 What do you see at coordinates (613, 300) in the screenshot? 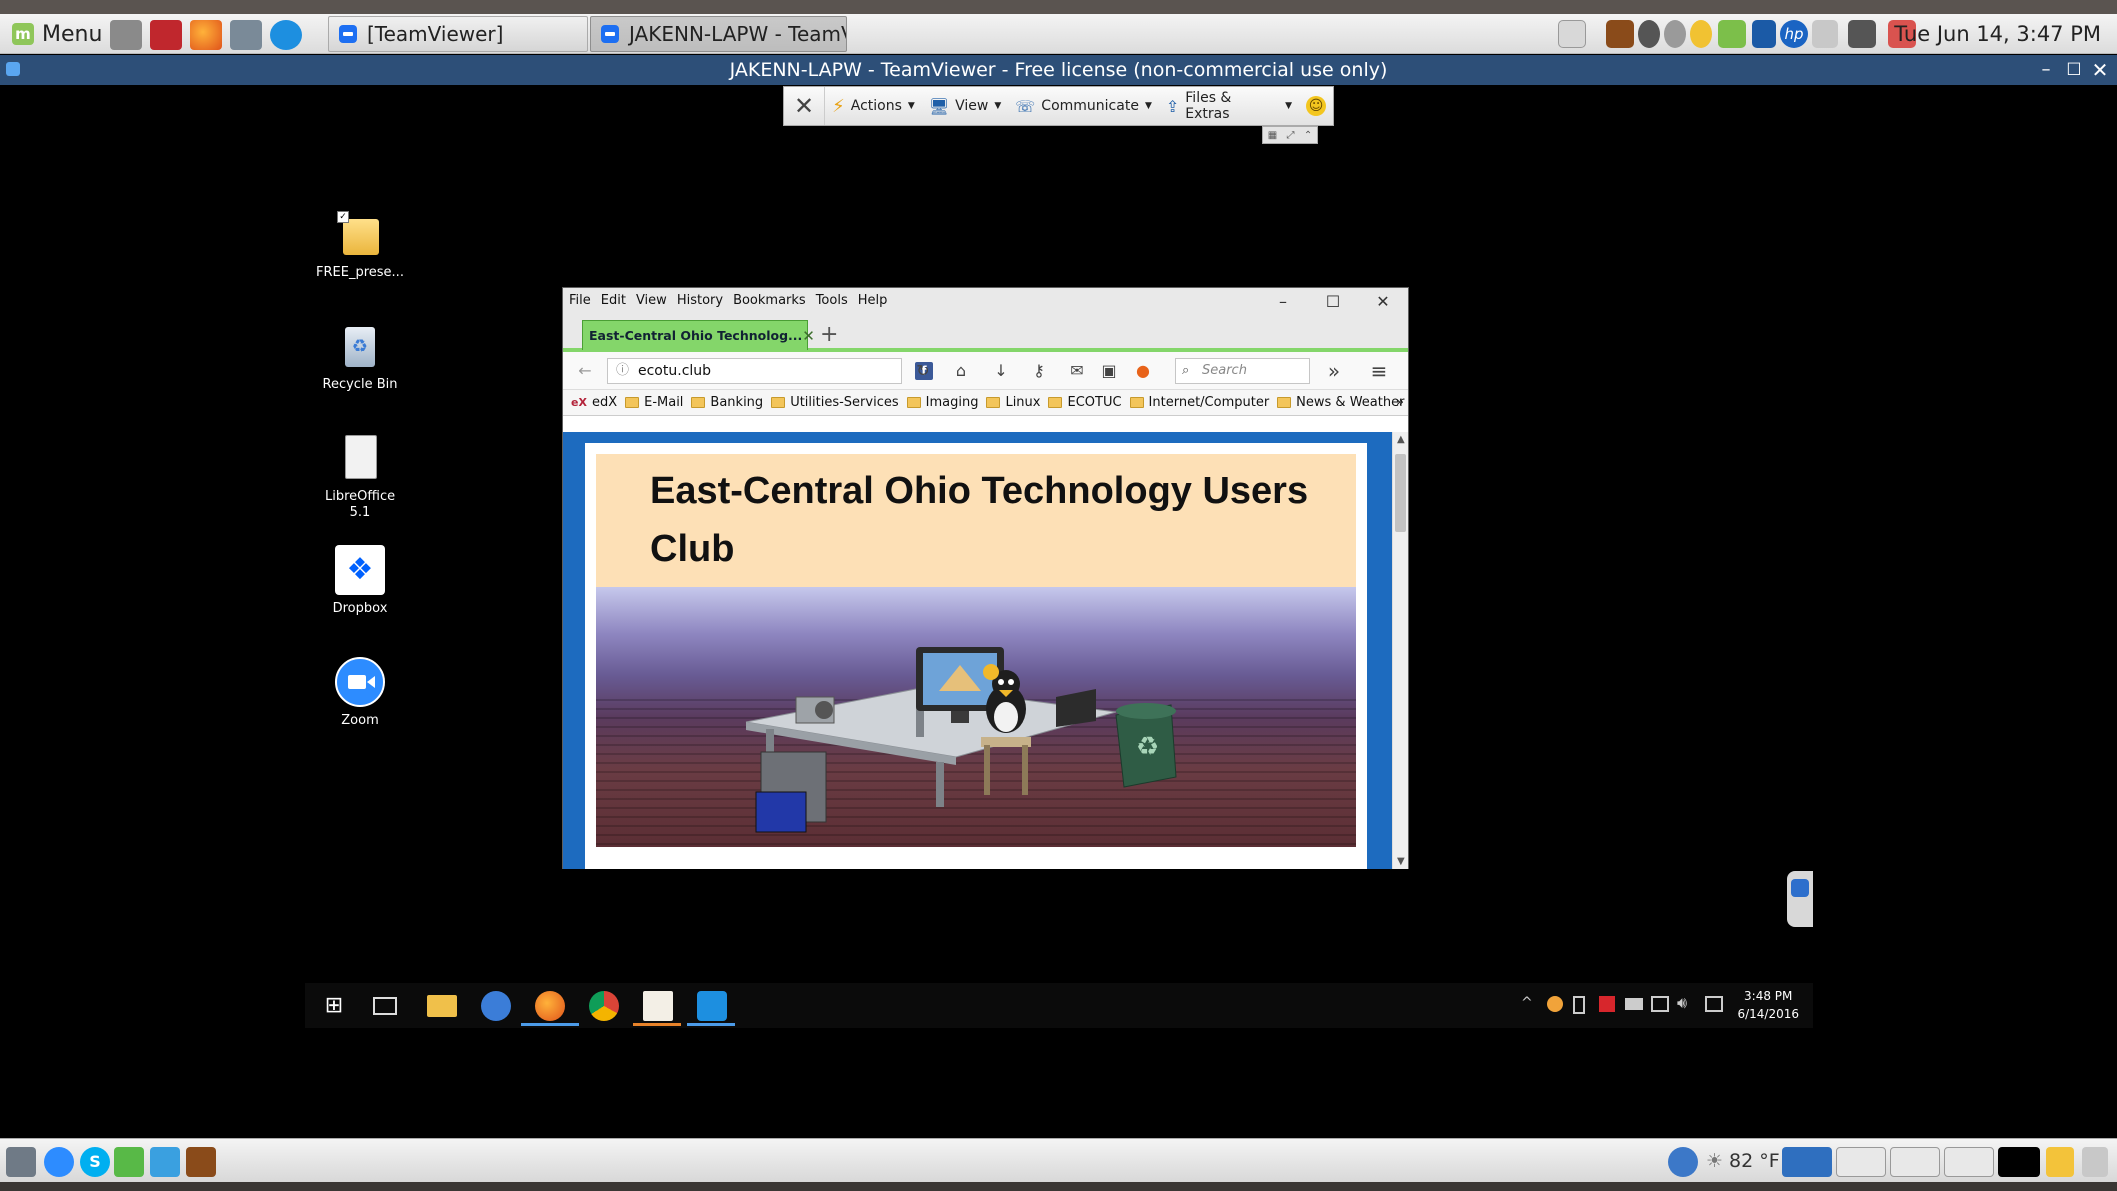
I see `menu-edit: Edit` at bounding box center [613, 300].